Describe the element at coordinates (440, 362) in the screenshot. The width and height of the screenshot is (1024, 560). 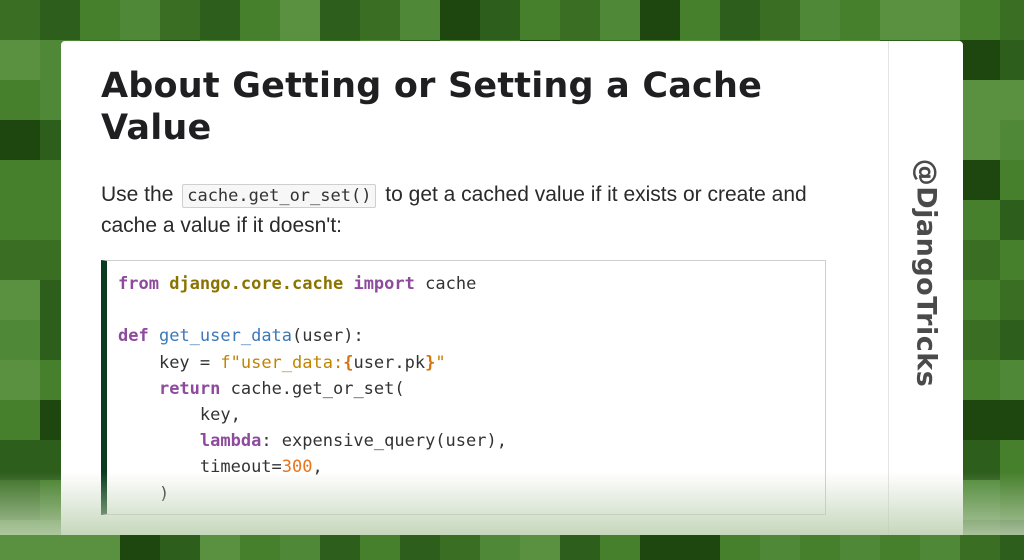
I see `fstring-suffix: "` at that location.